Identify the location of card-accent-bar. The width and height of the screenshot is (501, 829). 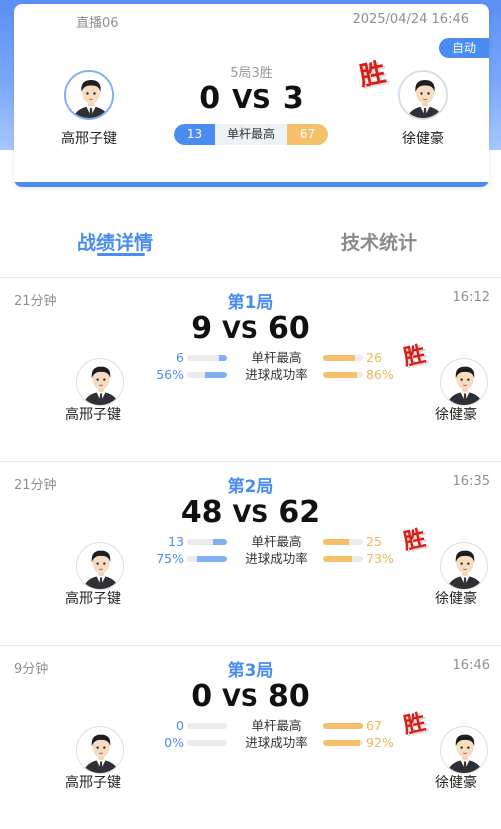
(251, 184).